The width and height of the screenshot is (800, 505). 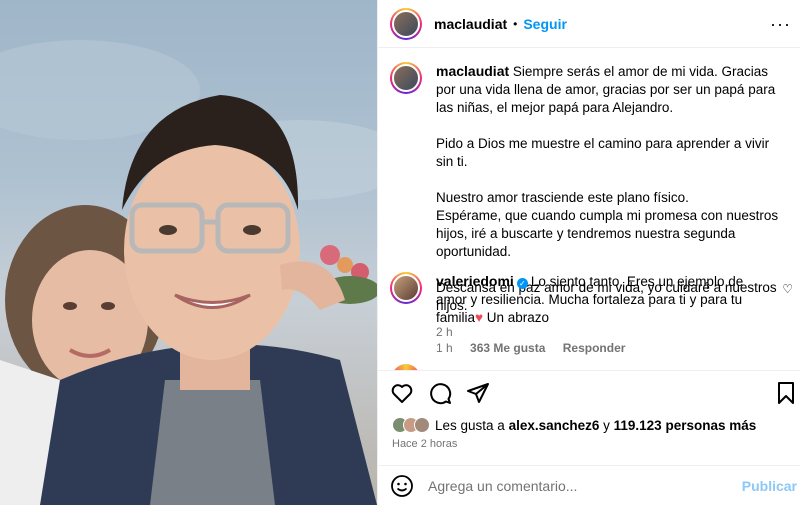 I want to click on post-time-ago: Hace 2 horas, so click(x=424, y=444).